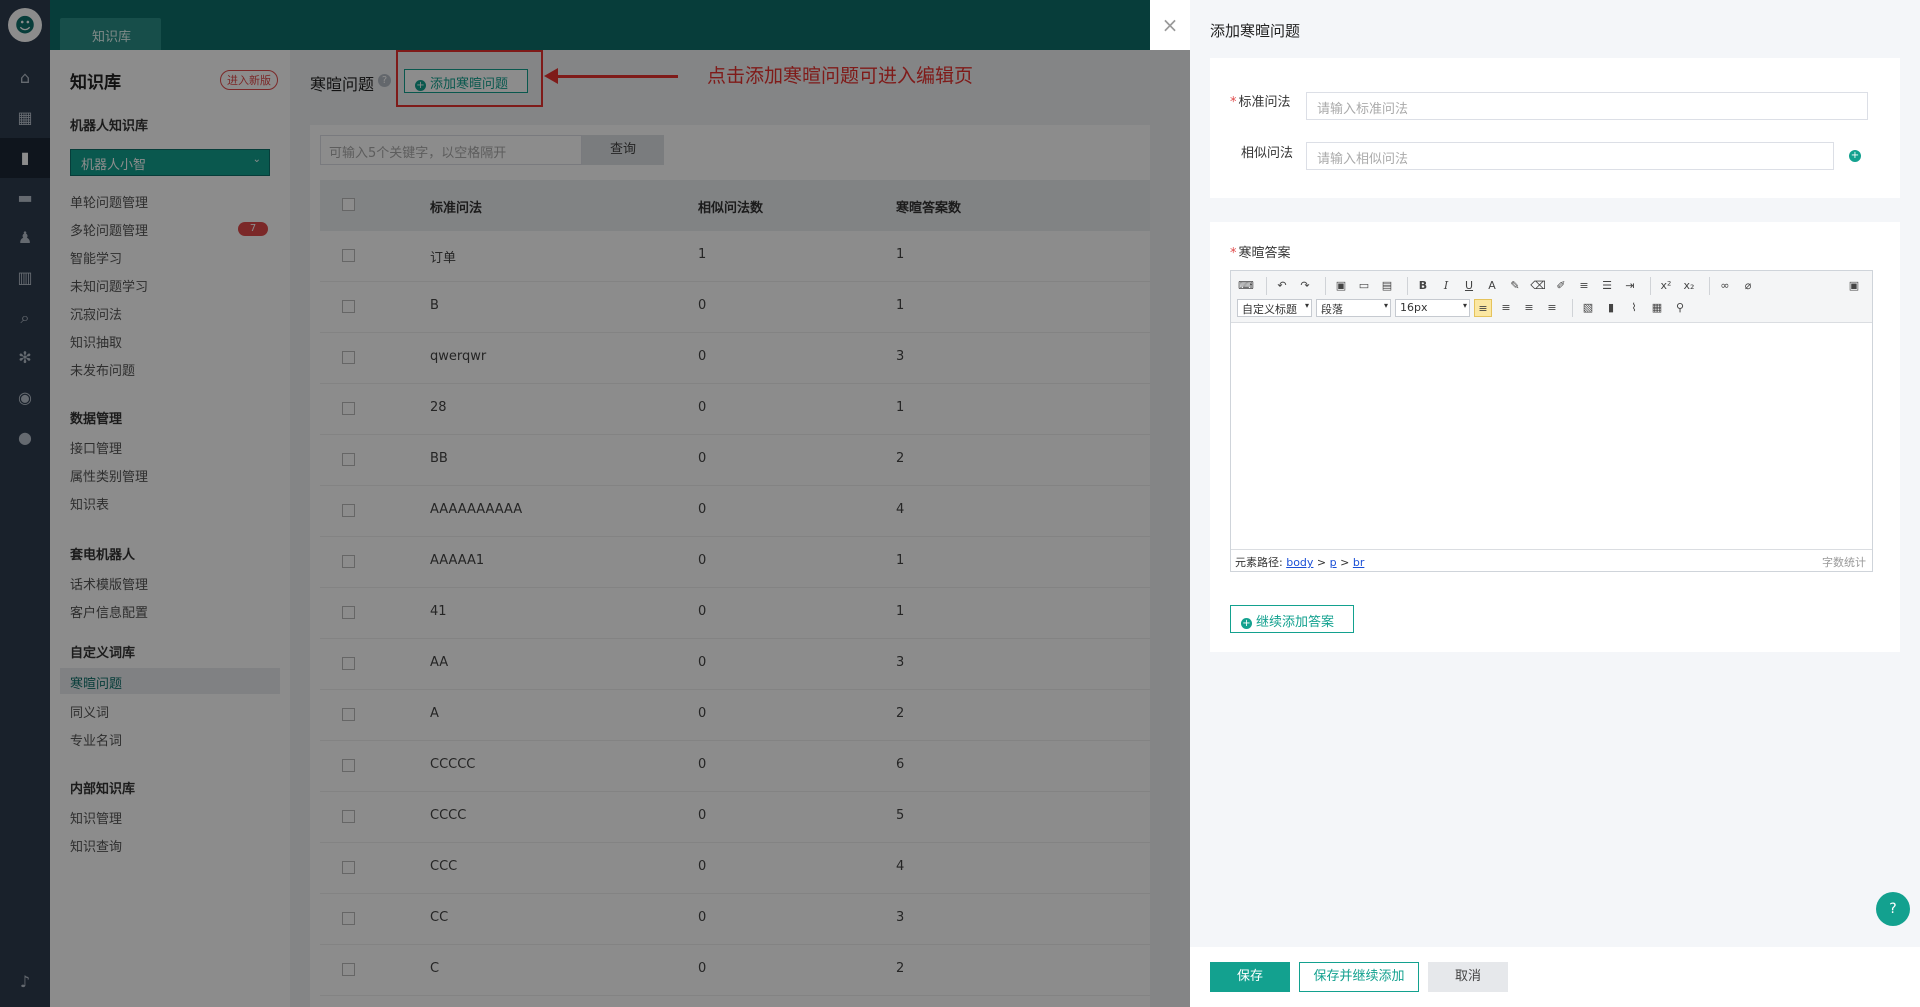 The height and width of the screenshot is (1007, 1920). I want to click on plus-icon: +, so click(1246, 623).